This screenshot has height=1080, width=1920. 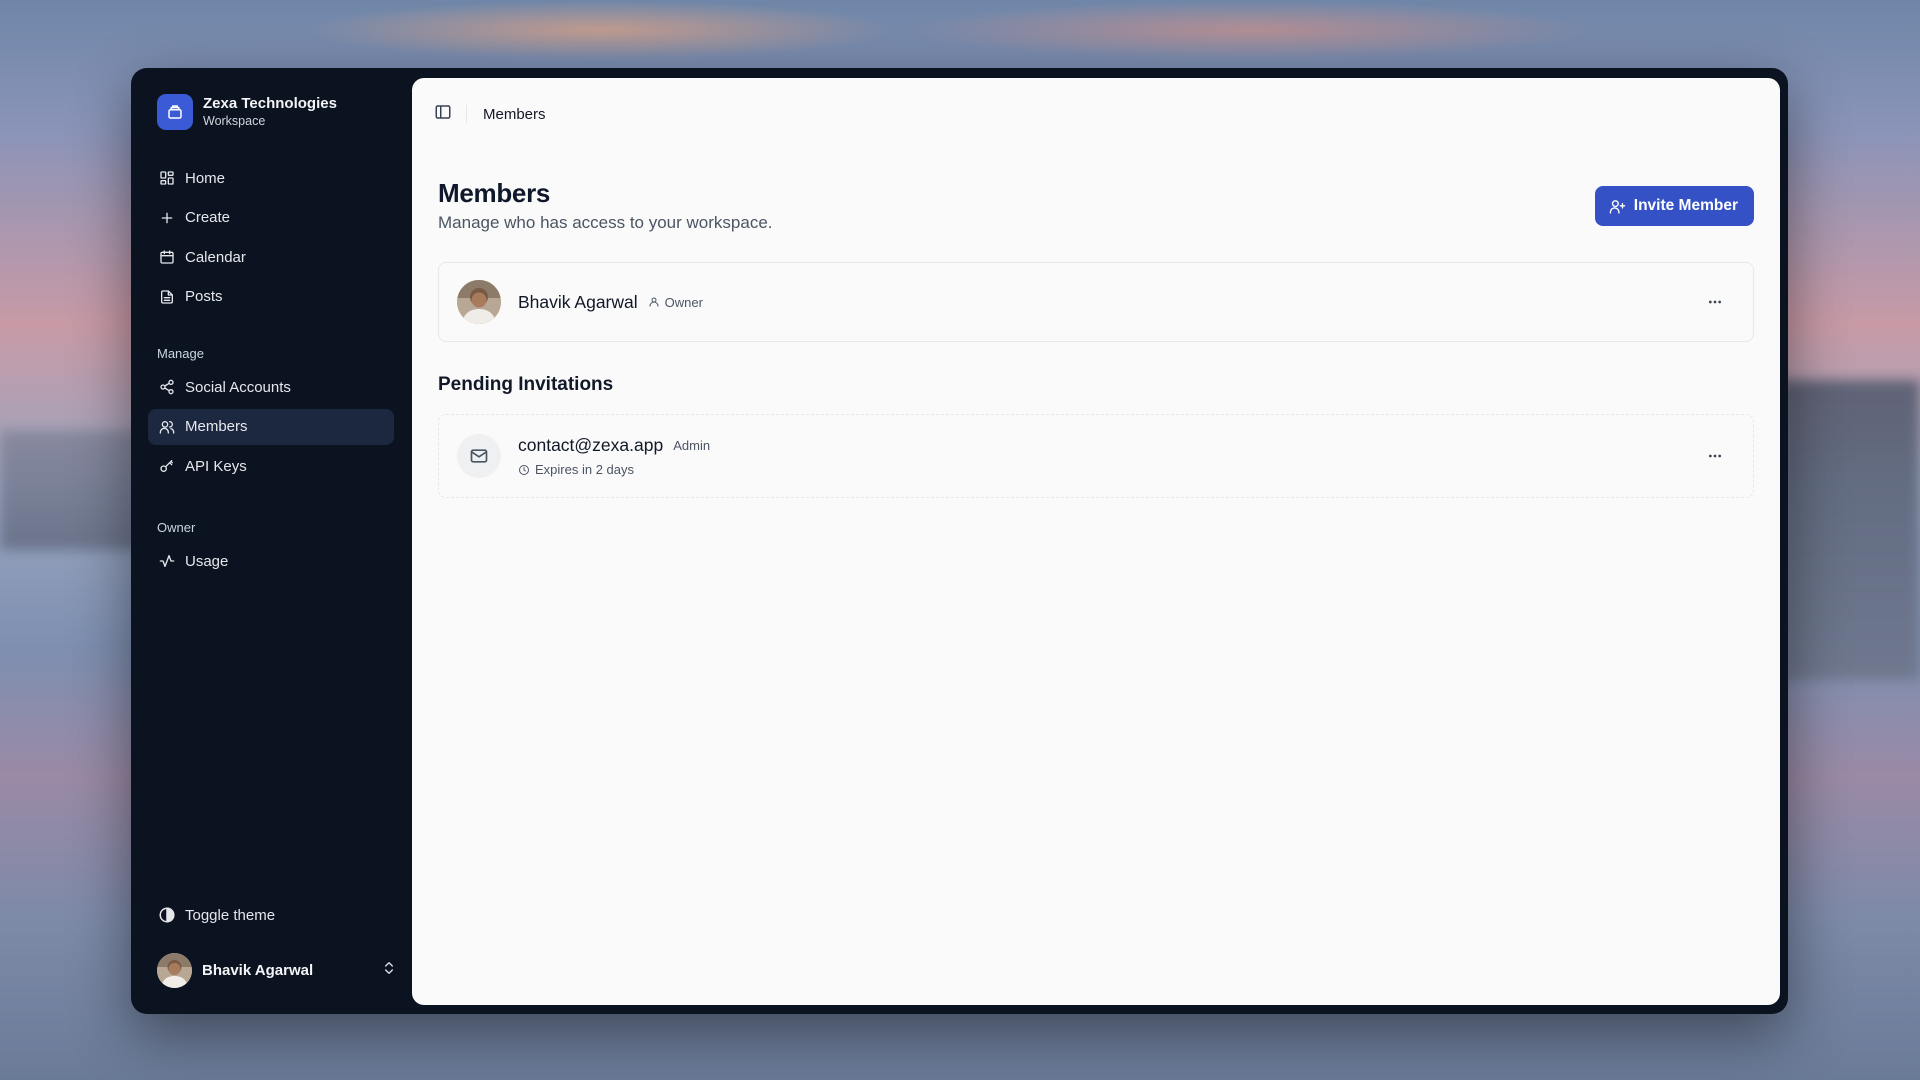 What do you see at coordinates (167, 915) in the screenshot?
I see `contrast-icon` at bounding box center [167, 915].